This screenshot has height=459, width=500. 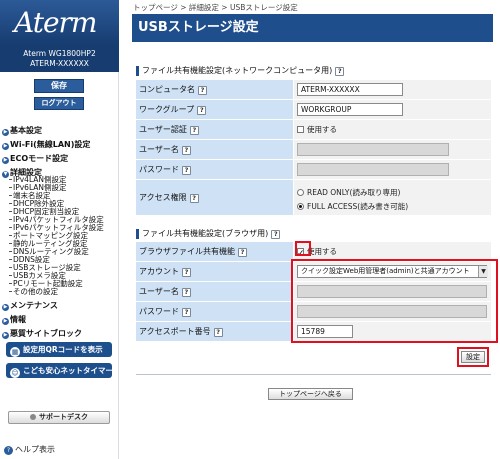 What do you see at coordinates (59, 349) in the screenshot?
I see `qr-code-button: ▦ 設定用QRコードを表示` at bounding box center [59, 349].